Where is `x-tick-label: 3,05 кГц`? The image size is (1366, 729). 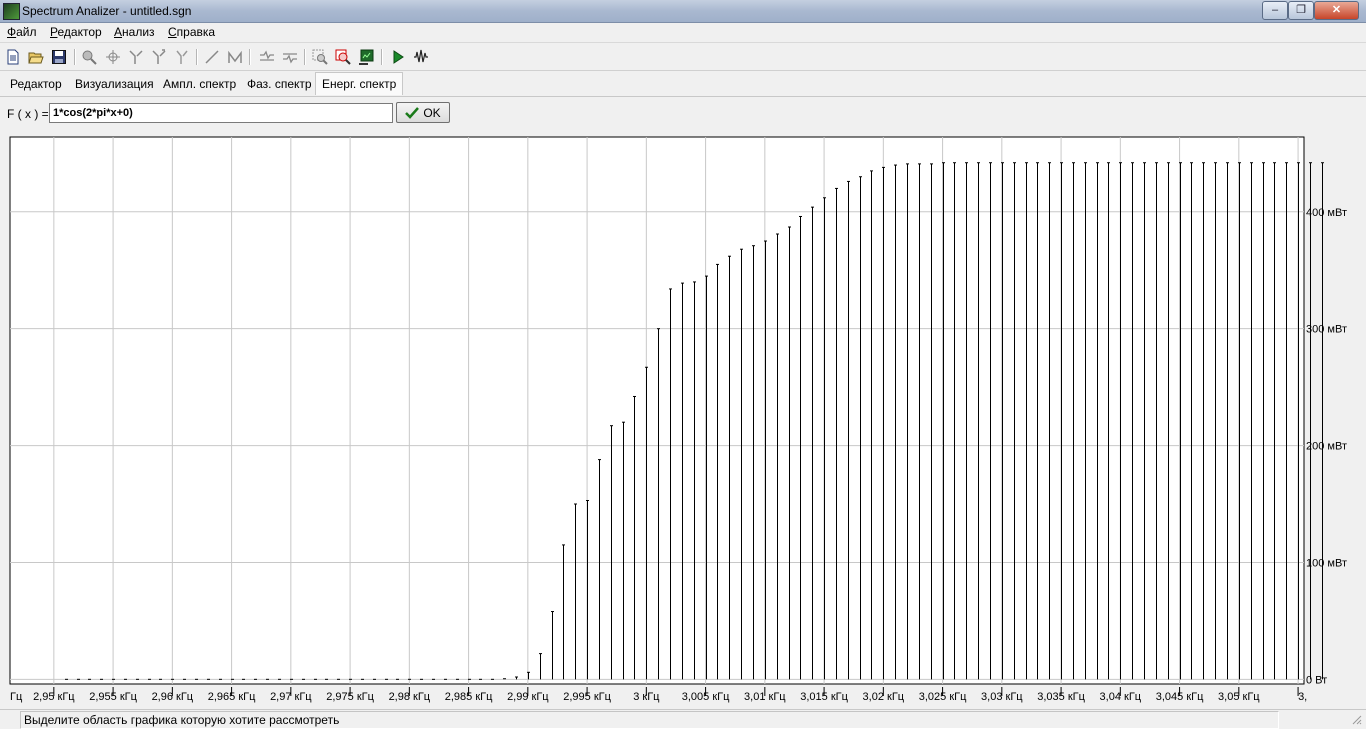
x-tick-label: 3,05 кГц is located at coordinates (1239, 697).